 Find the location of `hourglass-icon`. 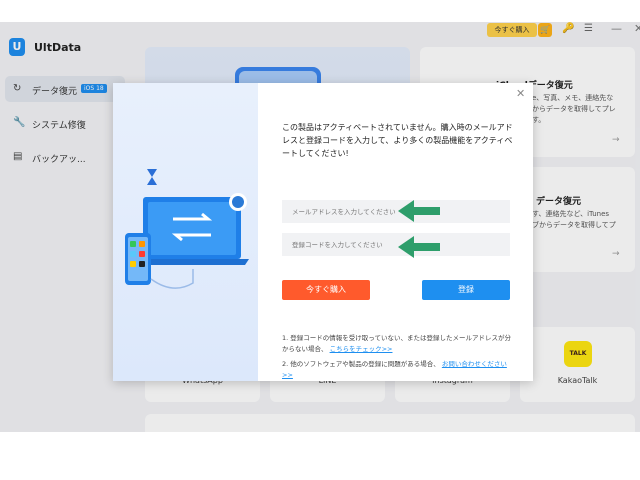

hourglass-icon is located at coordinates (152, 177).